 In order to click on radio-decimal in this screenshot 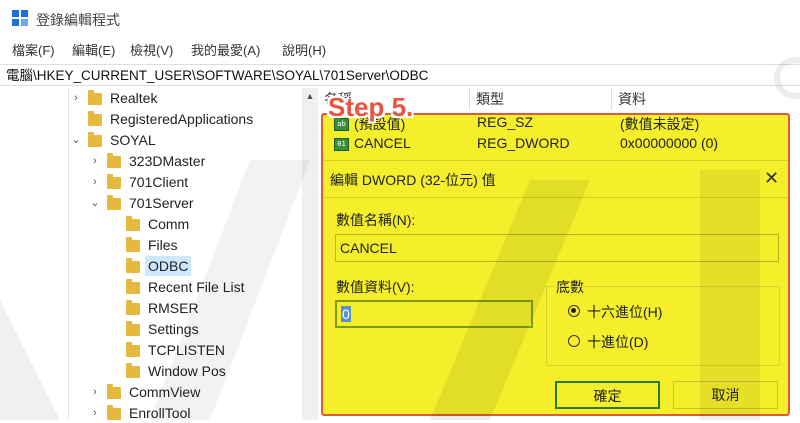, I will do `click(574, 341)`.